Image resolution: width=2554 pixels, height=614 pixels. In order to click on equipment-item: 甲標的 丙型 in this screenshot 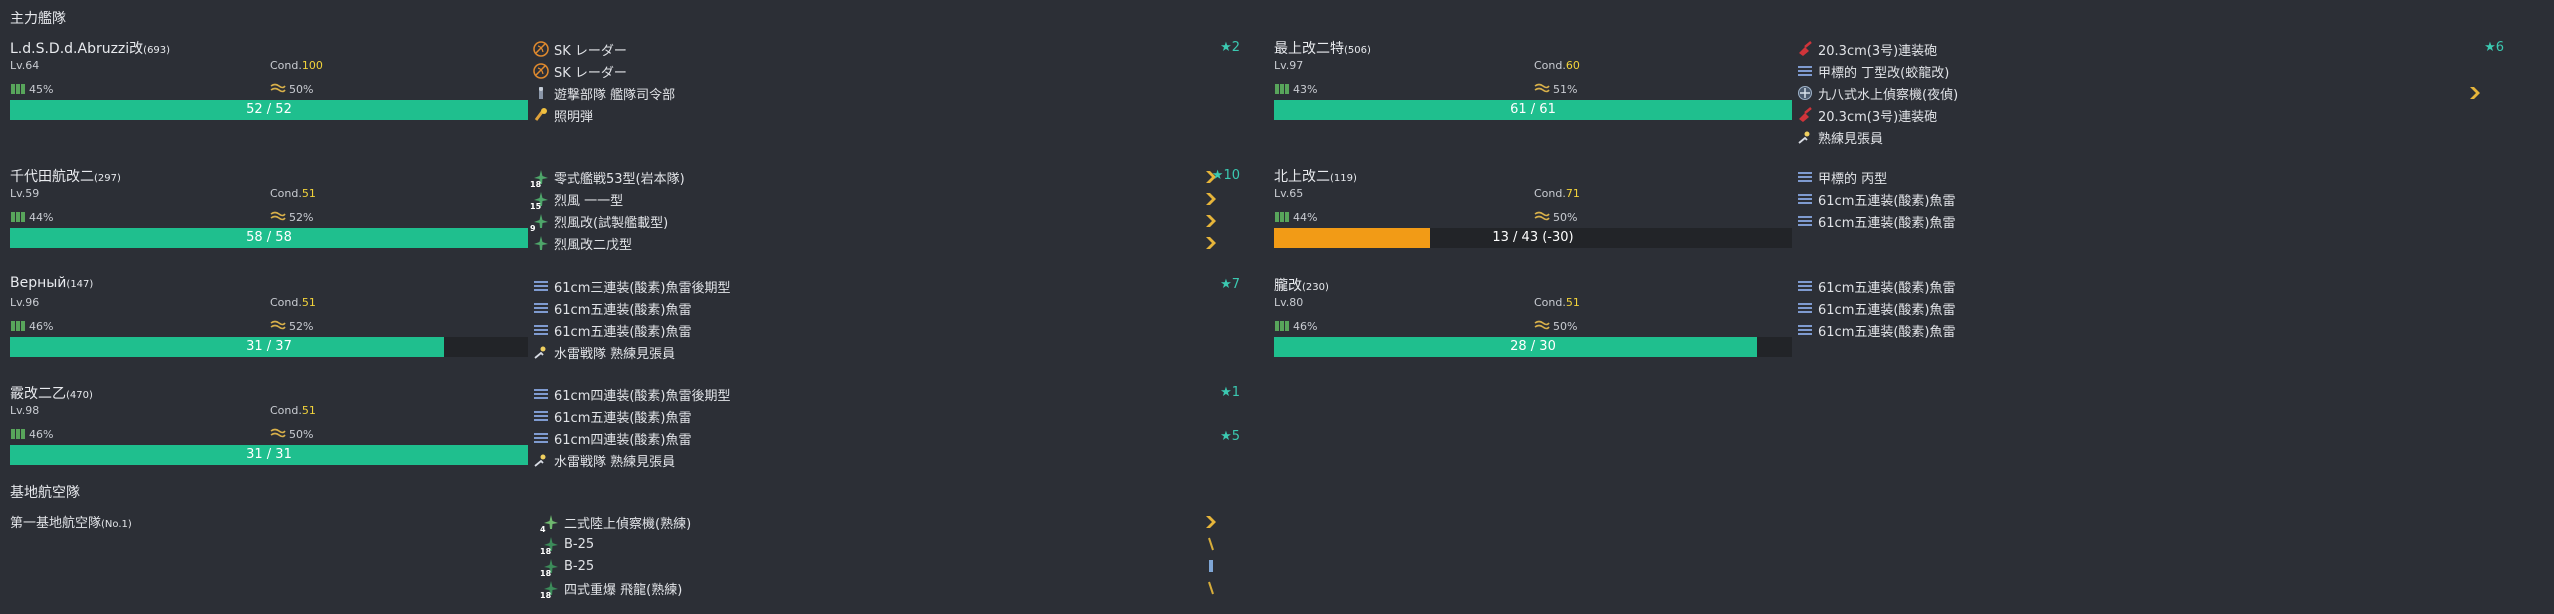, I will do `click(2150, 177)`.